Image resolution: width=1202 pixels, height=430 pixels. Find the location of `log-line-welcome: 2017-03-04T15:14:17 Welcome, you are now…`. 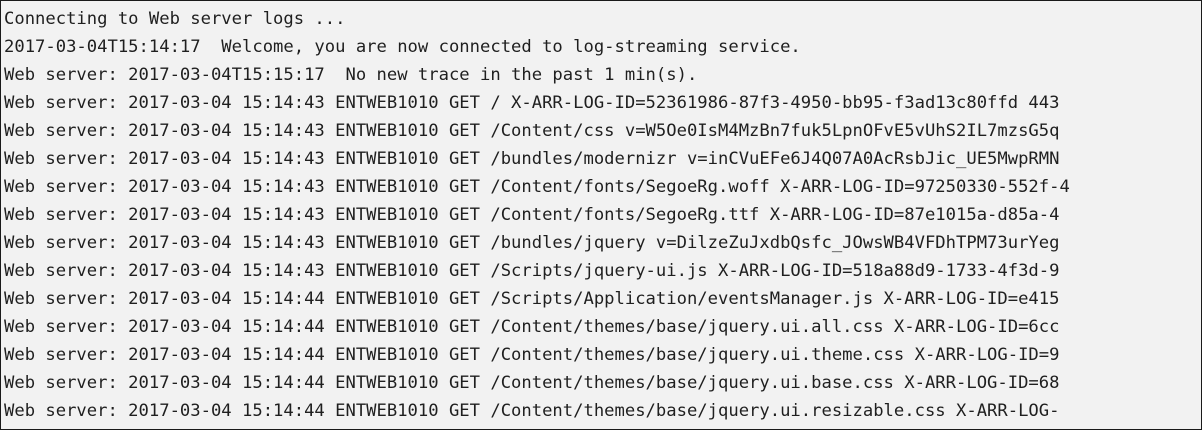

log-line-welcome: 2017-03-04T15:14:17 Welcome, you are now… is located at coordinates (402, 47).